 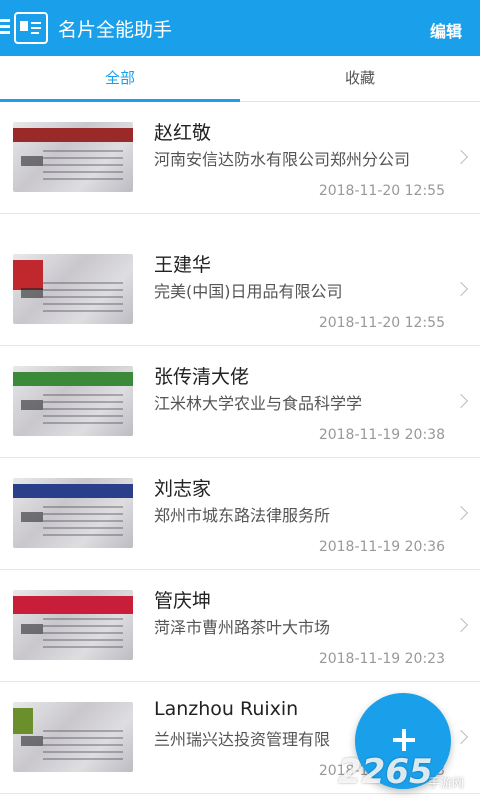 I want to click on list-item: 赵红敬 河南安信达防水有限公司郑州分公司 2018-11-20 12:55, so click(x=240, y=158).